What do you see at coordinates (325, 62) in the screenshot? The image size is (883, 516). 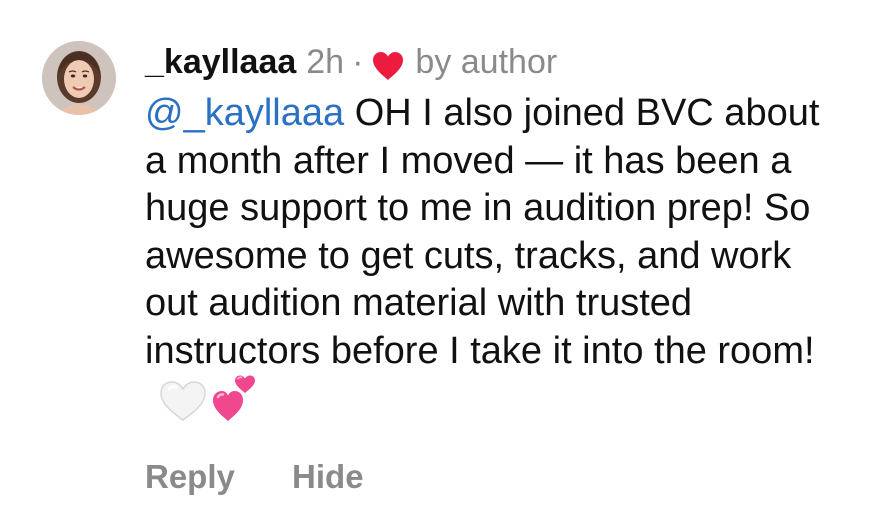 I see `comment-time: 2h` at bounding box center [325, 62].